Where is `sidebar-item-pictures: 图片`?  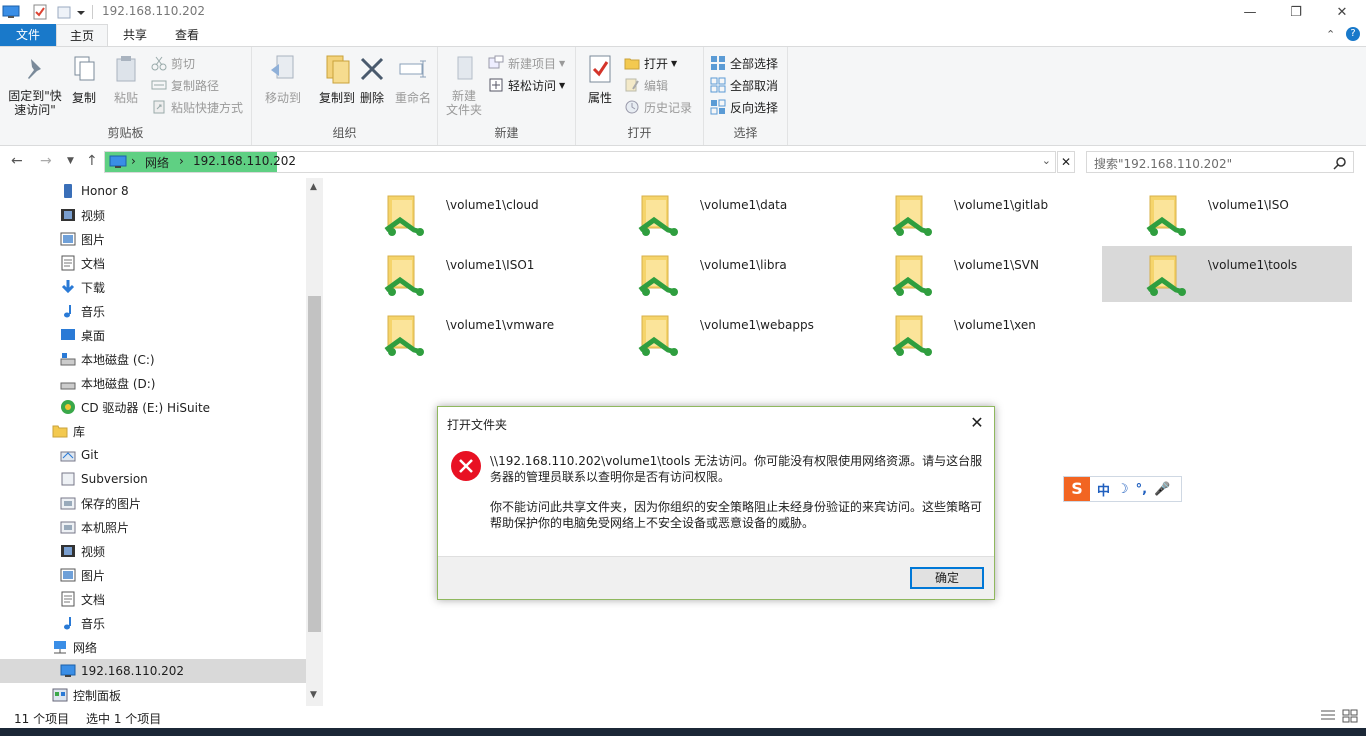 sidebar-item-pictures: 图片 is located at coordinates (82, 239).